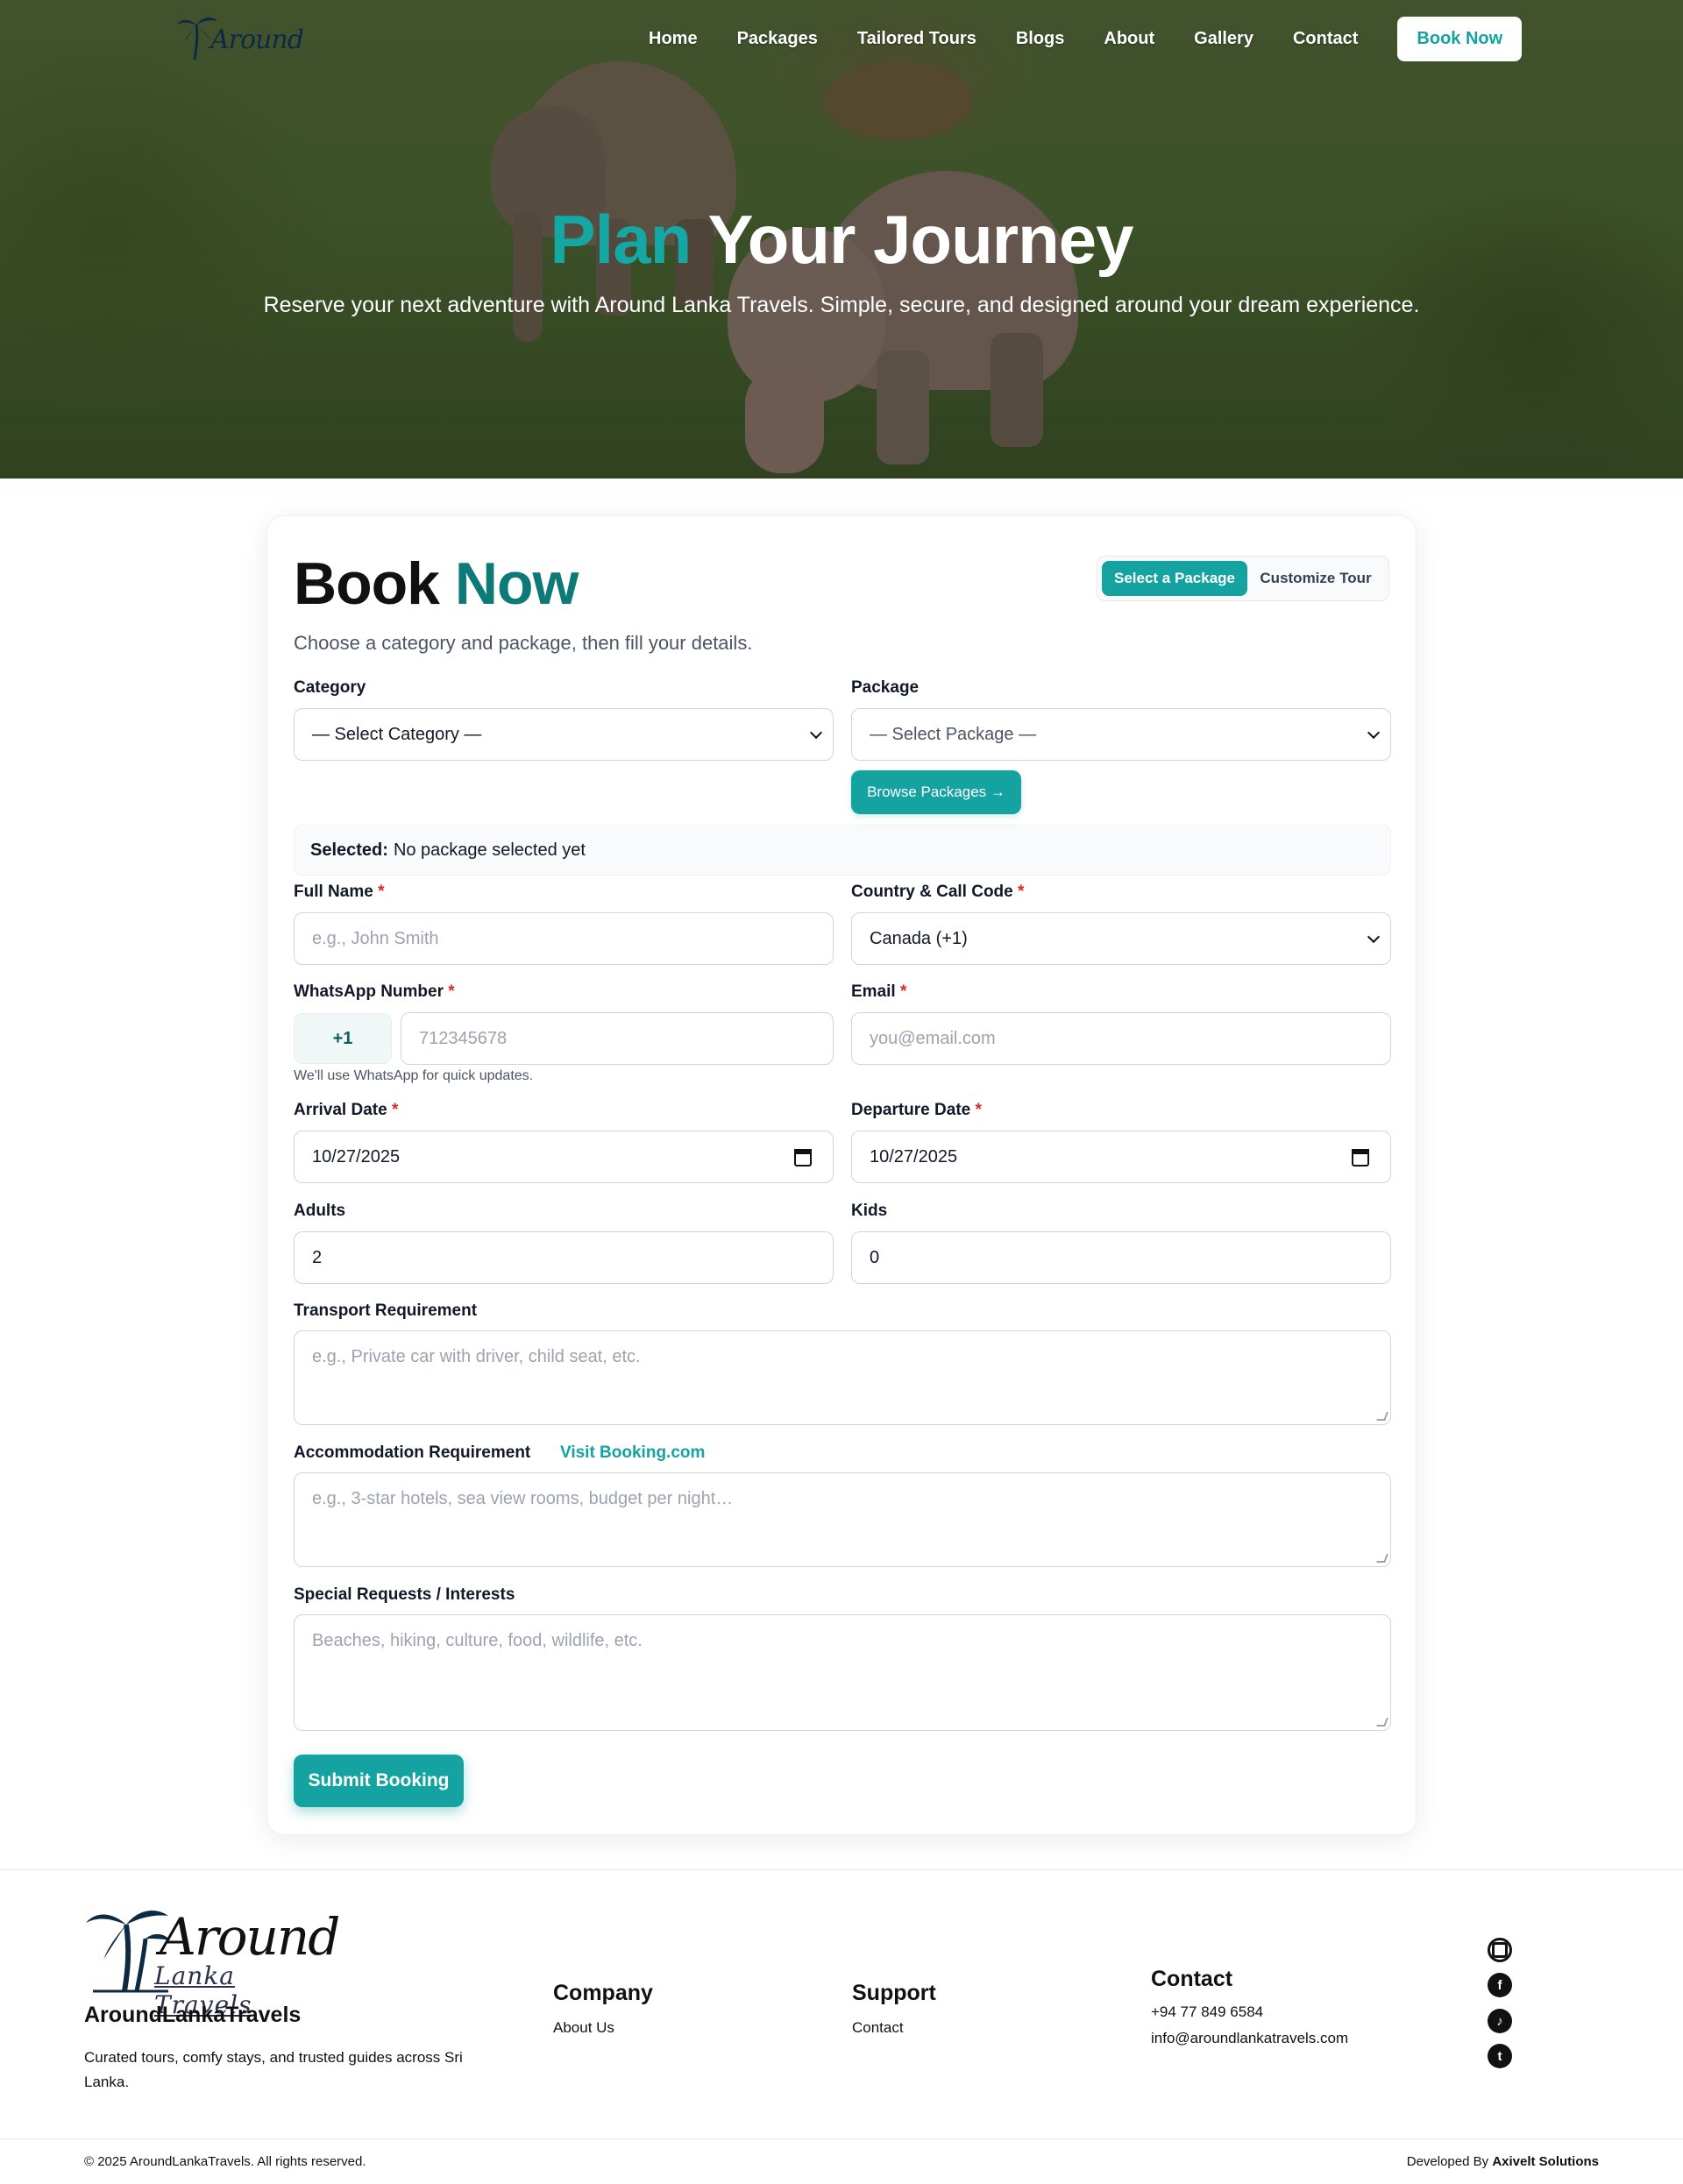 The width and height of the screenshot is (1683, 2184). I want to click on kids-value: 0, so click(875, 1257).